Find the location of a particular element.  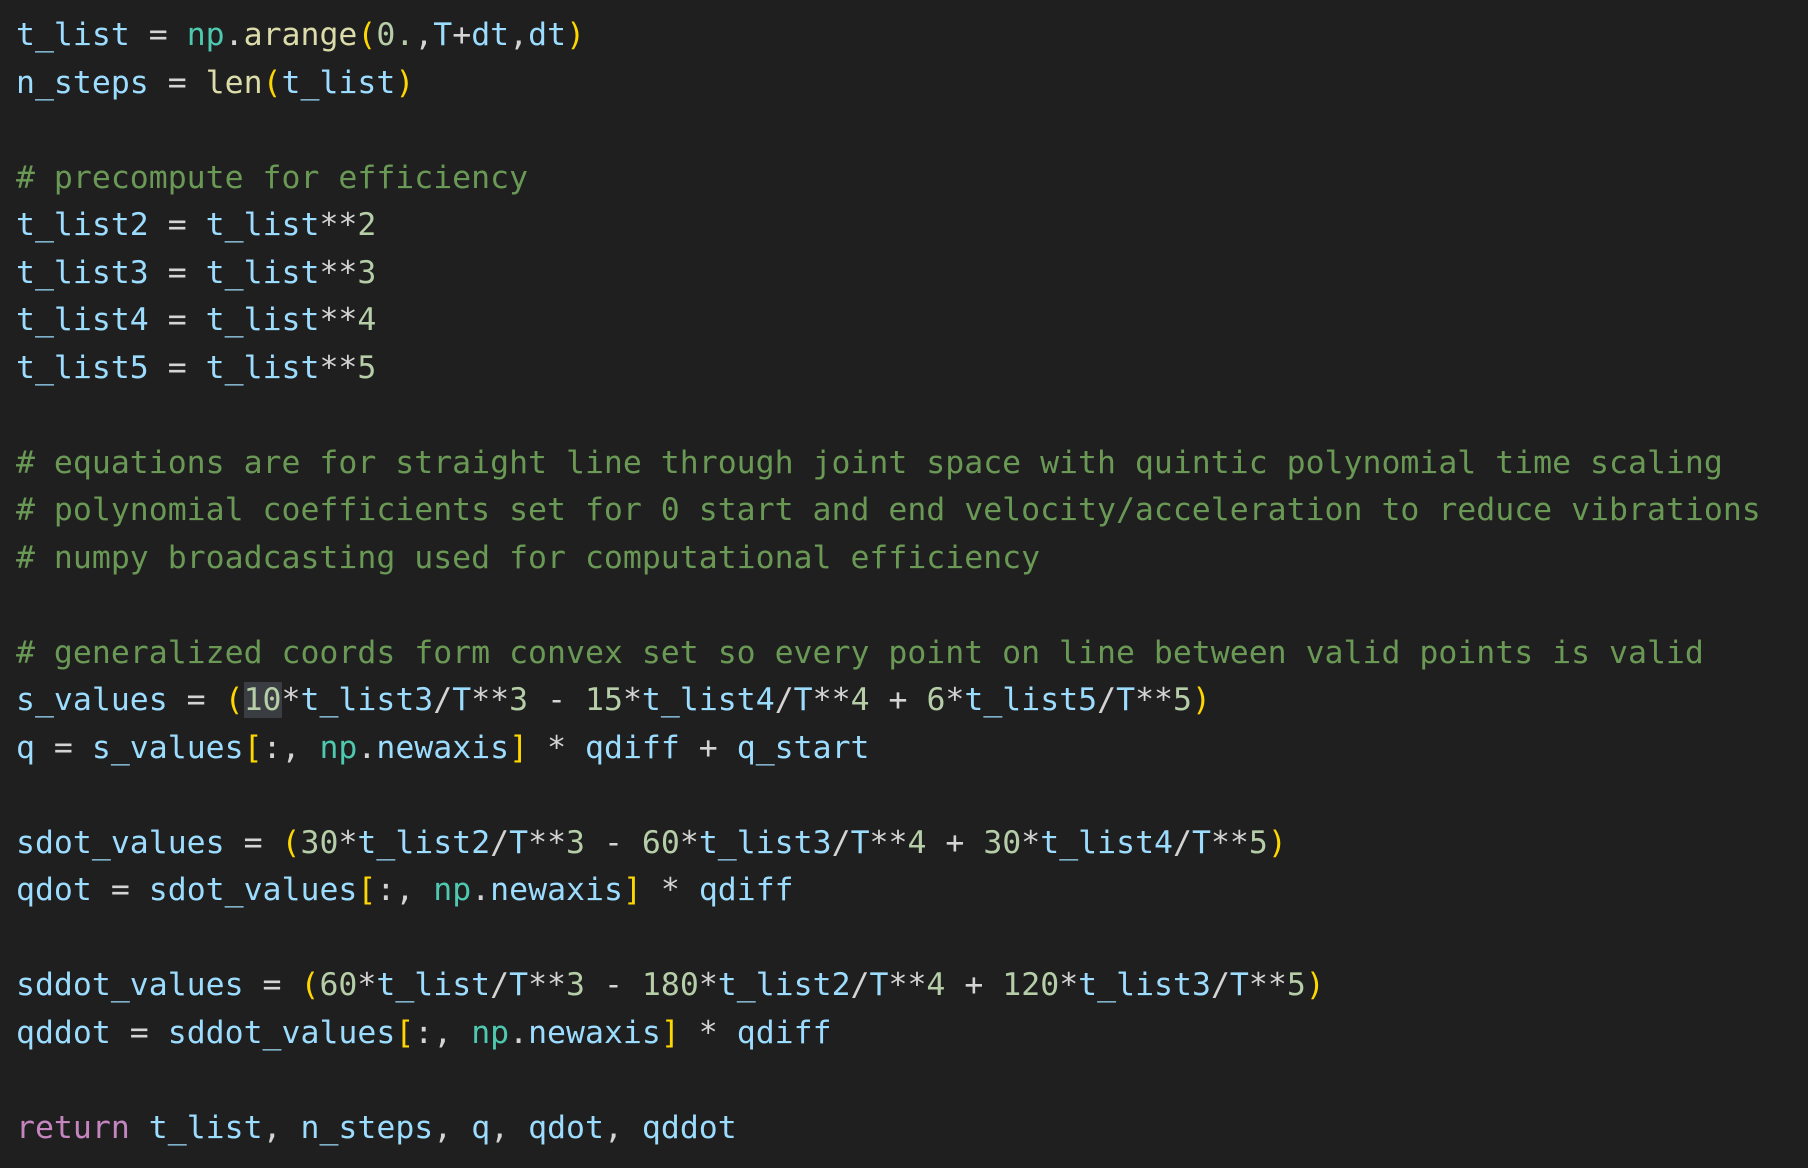

code-token-num: 10 is located at coordinates (262, 700).